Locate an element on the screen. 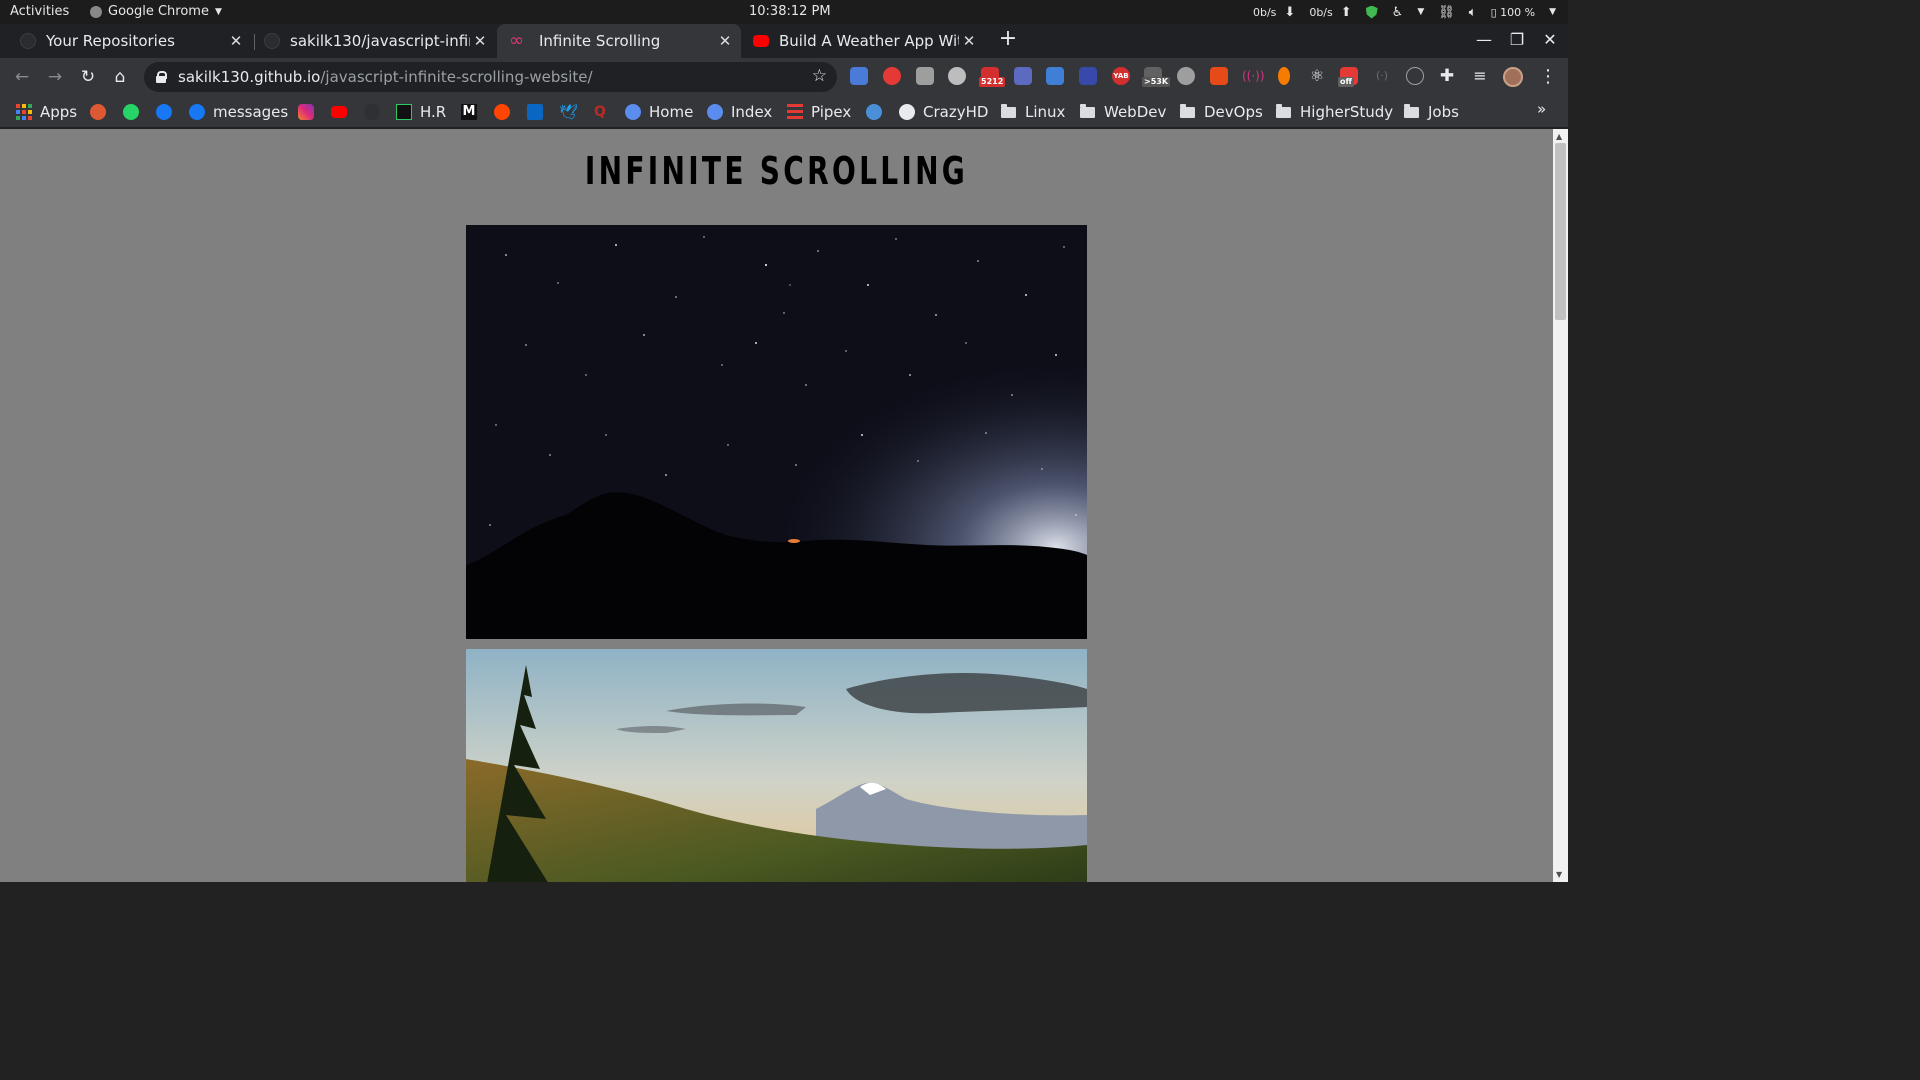 The image size is (1920, 1080). chrome-icon is located at coordinates (96, 11).